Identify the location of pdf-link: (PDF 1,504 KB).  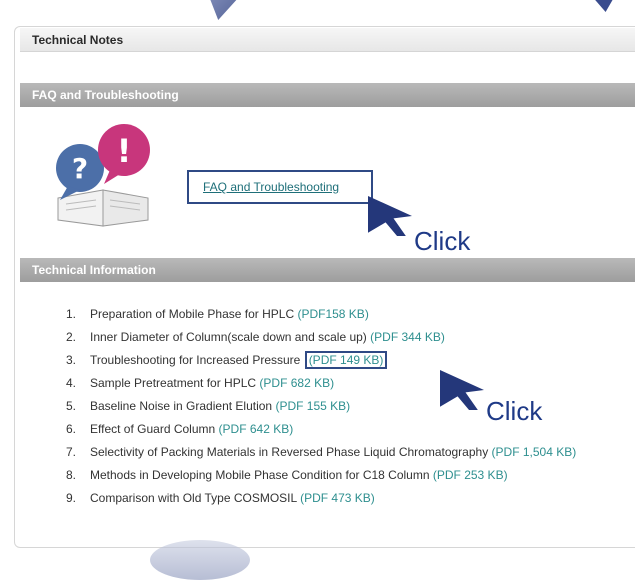
(534, 452).